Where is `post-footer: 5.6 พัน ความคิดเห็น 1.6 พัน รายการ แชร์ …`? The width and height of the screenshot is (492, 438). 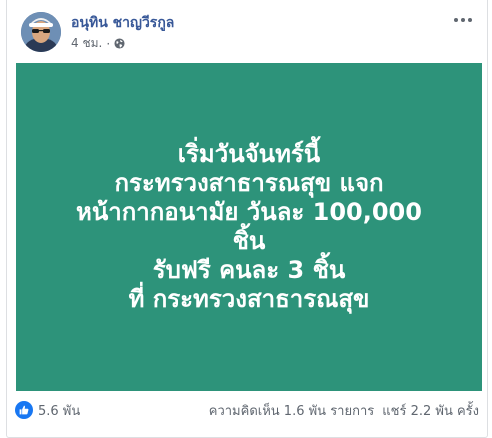 post-footer: 5.6 พัน ความคิดเห็น 1.6 พัน รายการ แชร์ … is located at coordinates (247, 410).